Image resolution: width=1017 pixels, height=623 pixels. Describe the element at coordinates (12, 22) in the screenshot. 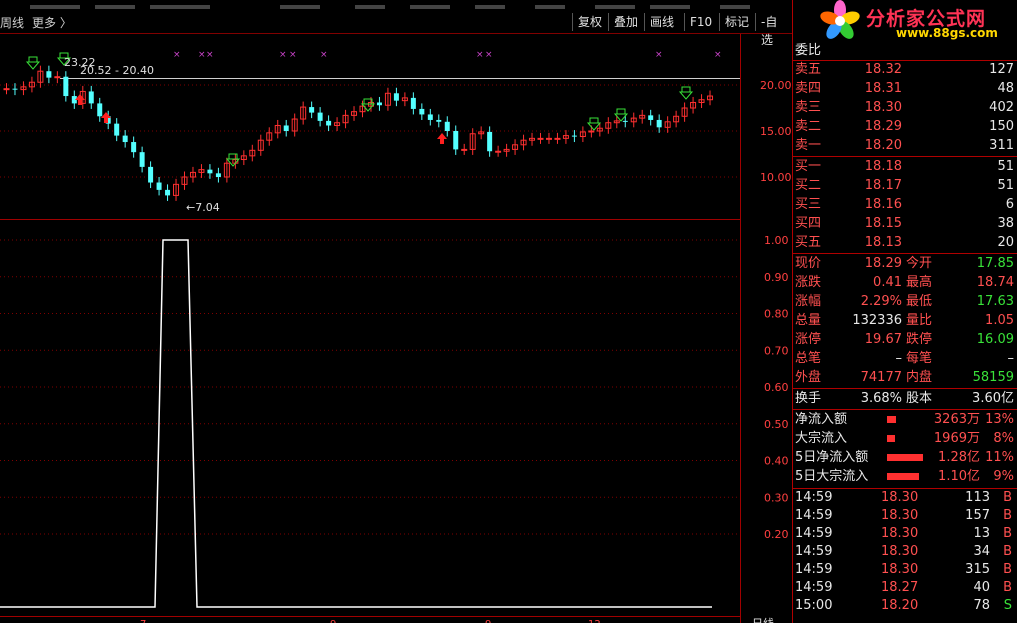

I see `period-selector: 周线` at that location.